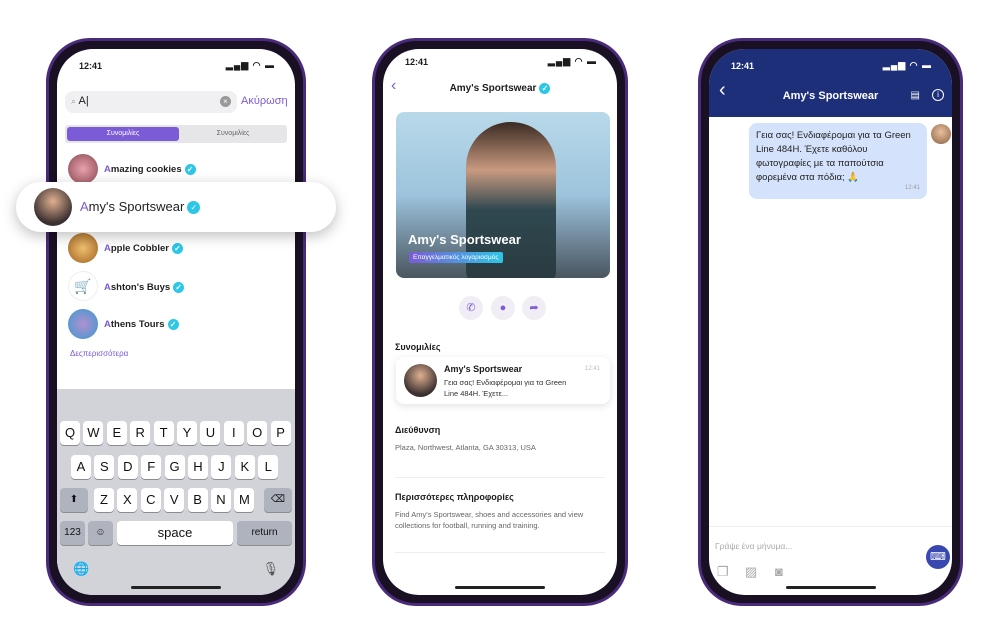 Image resolution: width=1000 pixels, height=644 pixels. Describe the element at coordinates (81, 467) in the screenshot. I see `key-a: A` at that location.